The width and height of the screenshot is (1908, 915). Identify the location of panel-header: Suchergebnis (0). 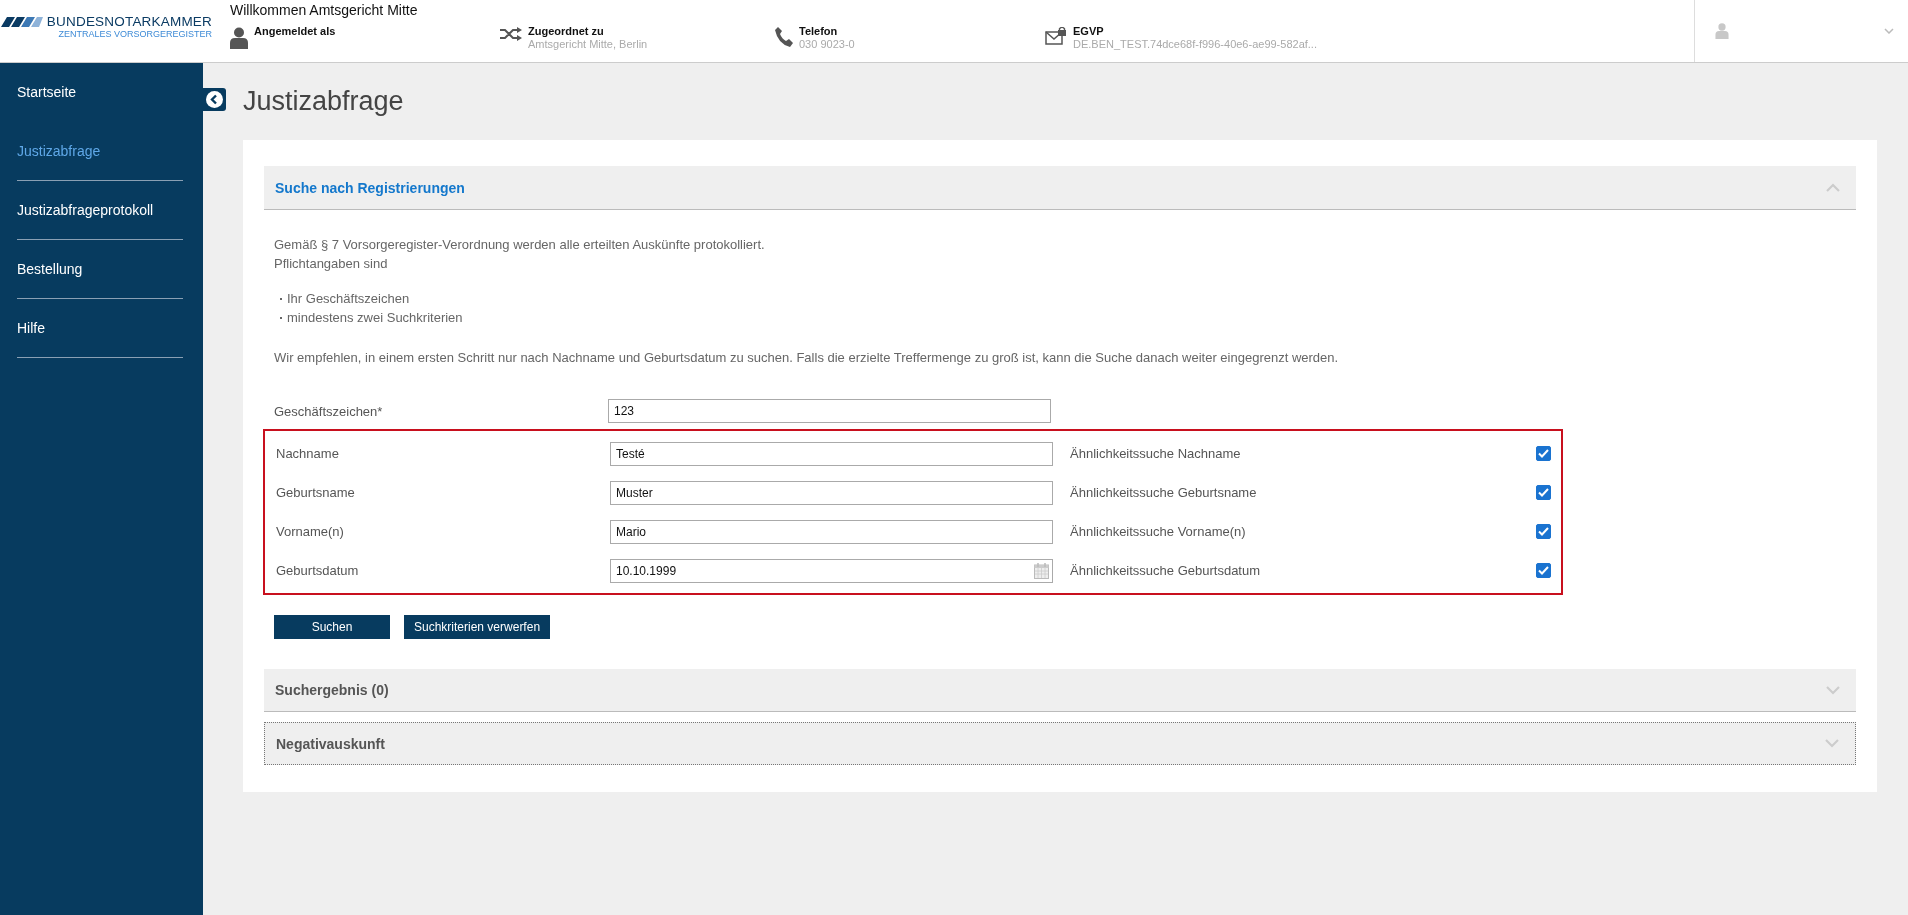
(1060, 690).